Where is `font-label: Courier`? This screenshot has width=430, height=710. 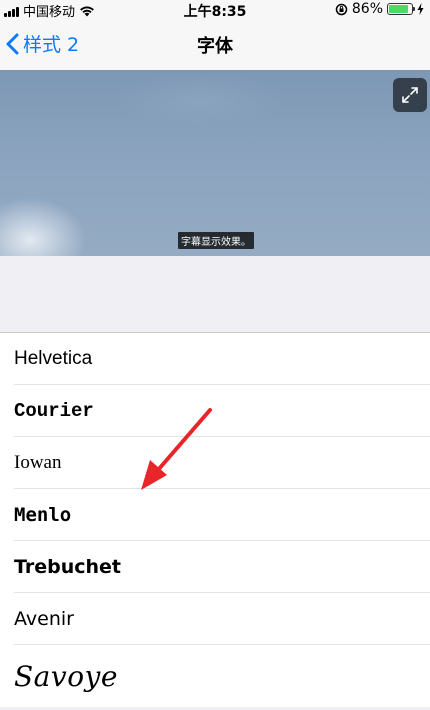 font-label: Courier is located at coordinates (54, 411).